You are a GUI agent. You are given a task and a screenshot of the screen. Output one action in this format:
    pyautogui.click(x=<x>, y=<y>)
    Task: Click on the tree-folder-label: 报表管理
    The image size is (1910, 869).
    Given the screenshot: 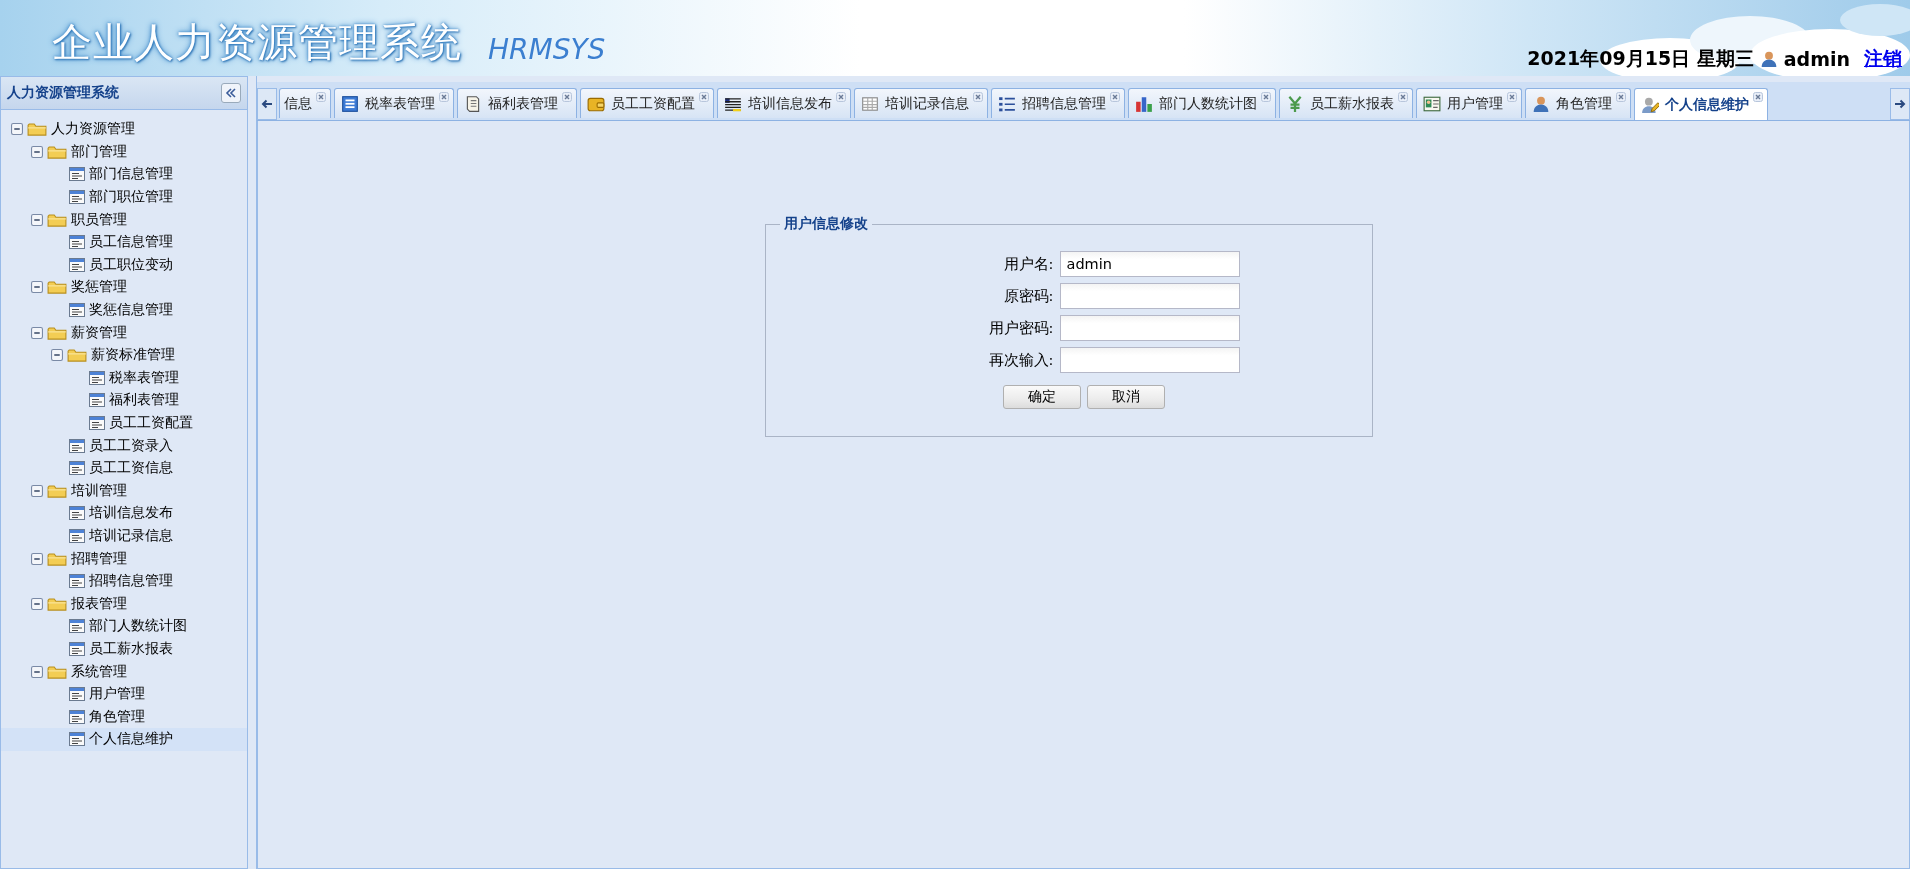 What is the action you would take?
    pyautogui.click(x=99, y=603)
    